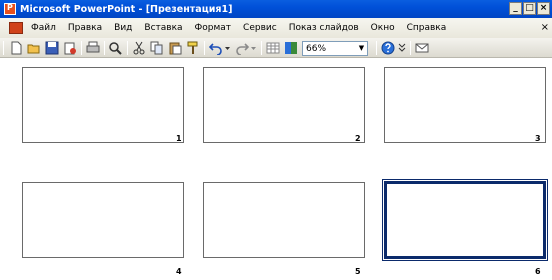  What do you see at coordinates (227, 48) in the screenshot?
I see `undo-dropdown-icon` at bounding box center [227, 48].